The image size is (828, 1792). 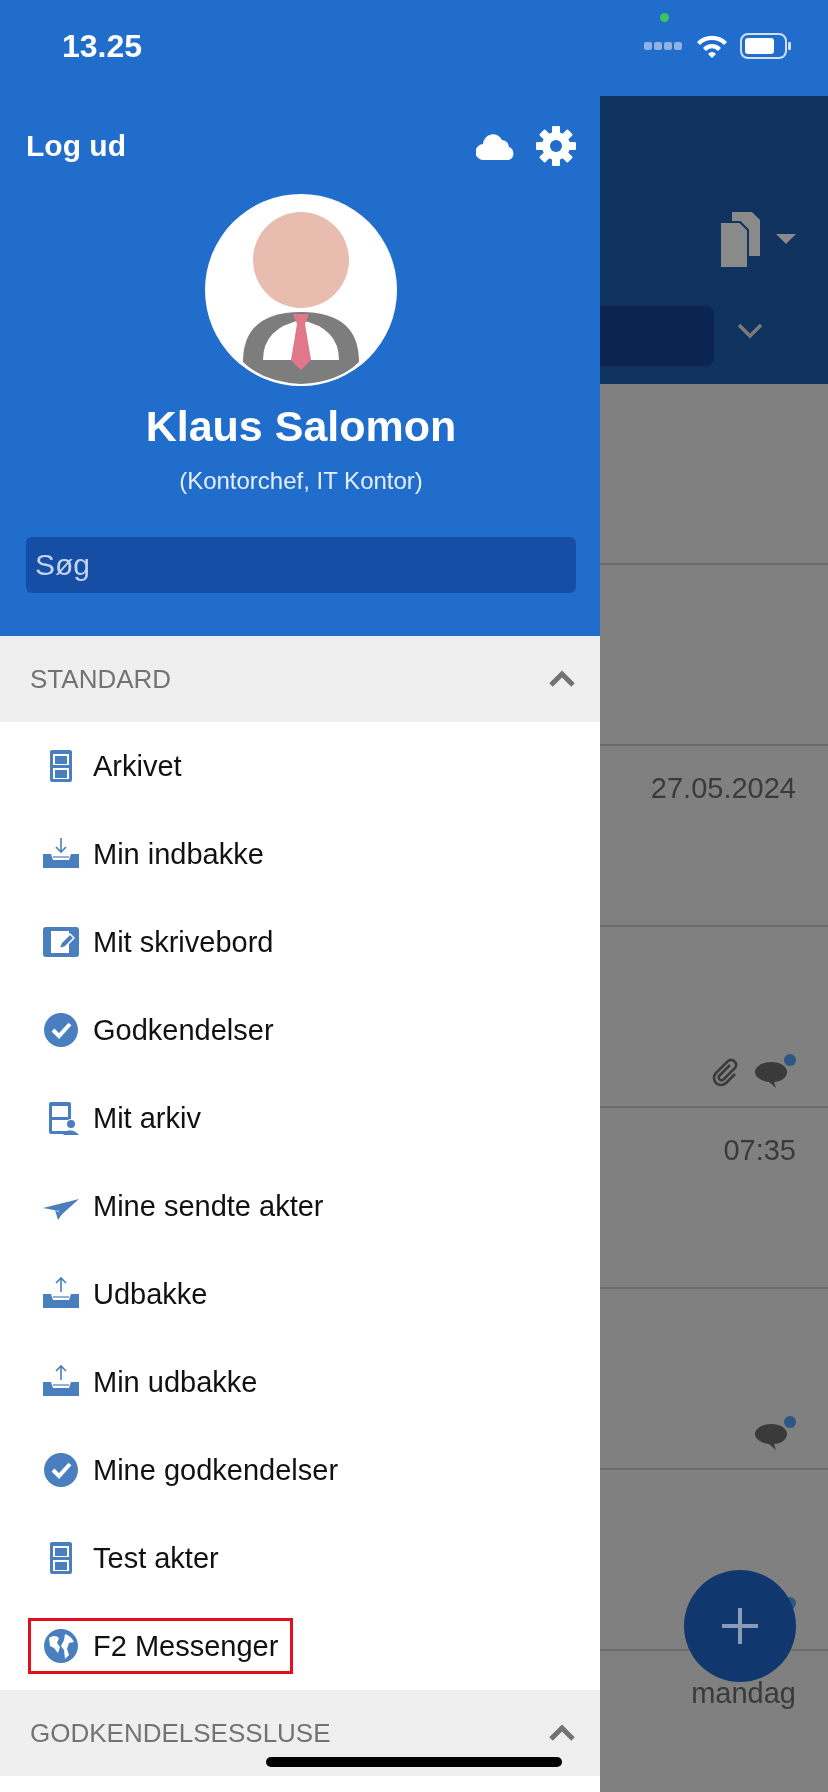 I want to click on menu-item: Test akter, so click(x=300, y=1558).